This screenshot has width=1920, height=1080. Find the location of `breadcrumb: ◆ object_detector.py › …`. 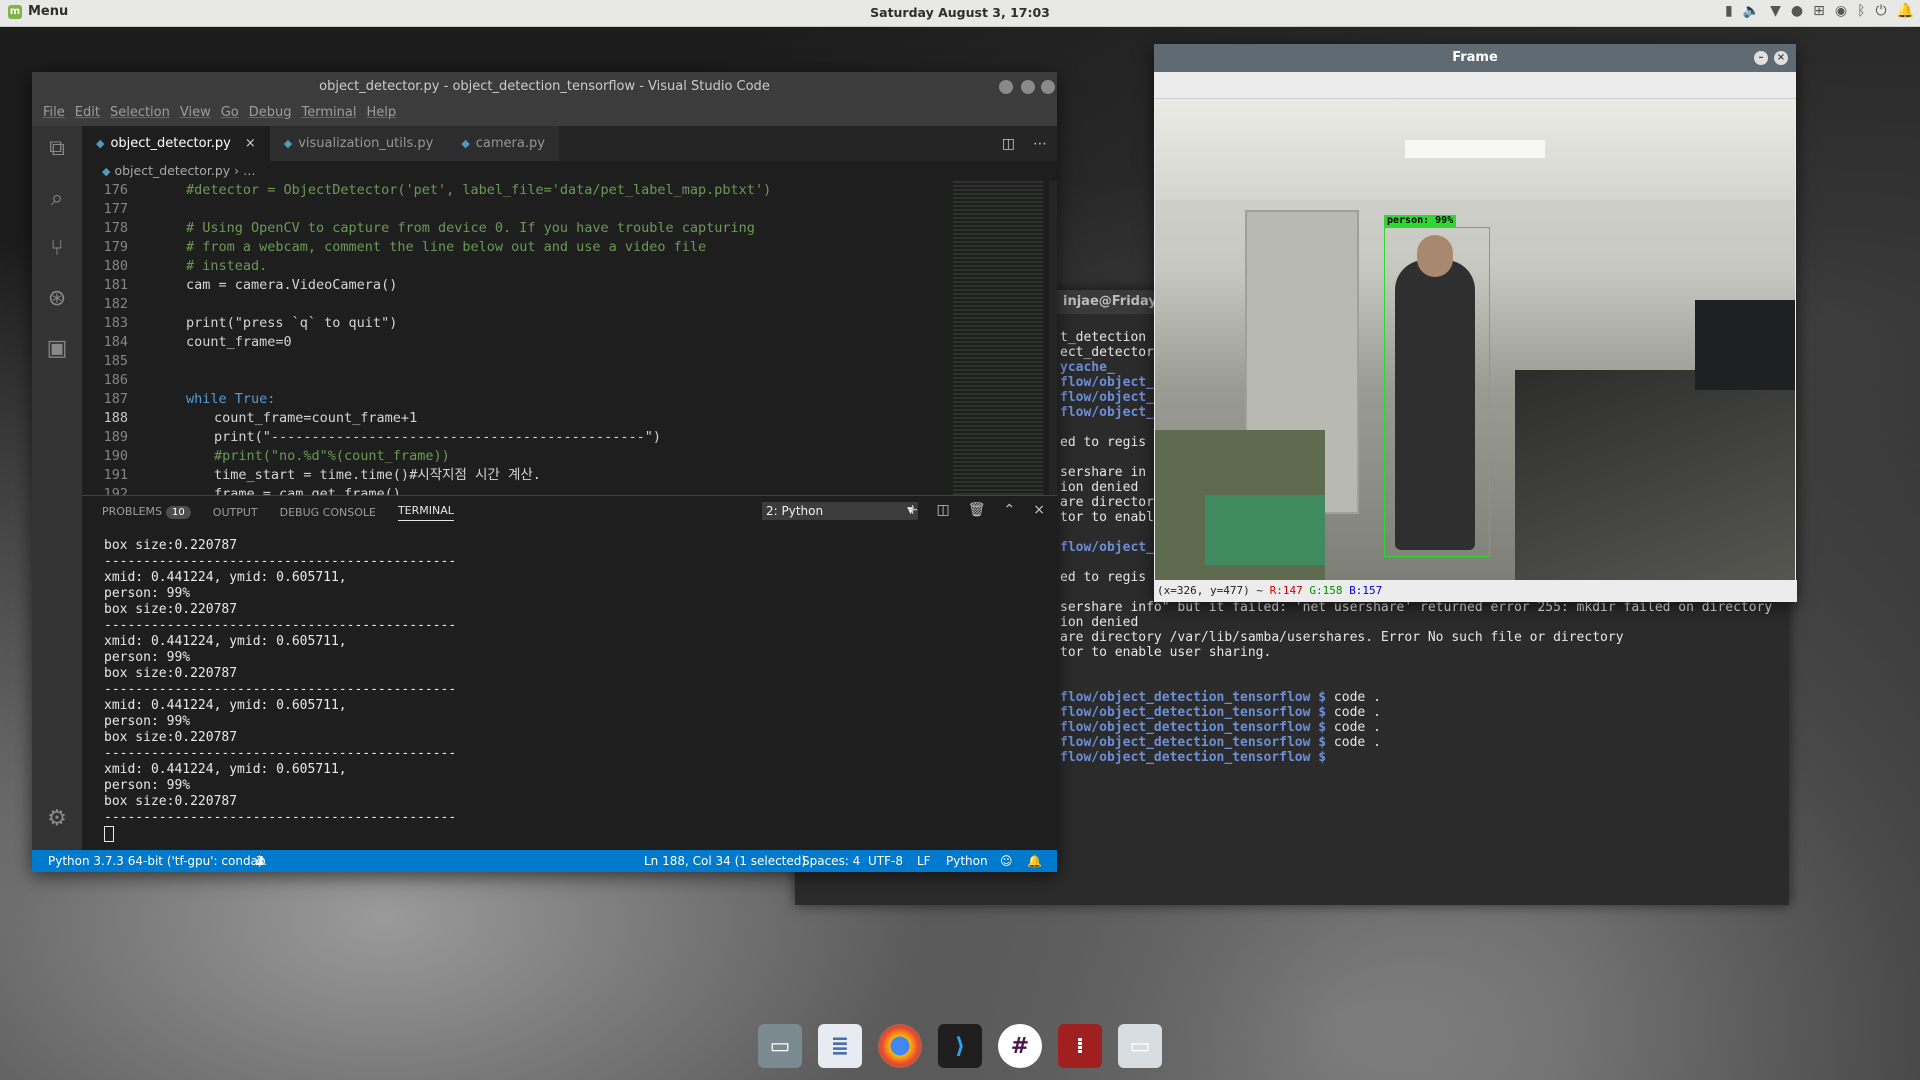

breadcrumb: ◆ object_detector.py › … is located at coordinates (569, 171).